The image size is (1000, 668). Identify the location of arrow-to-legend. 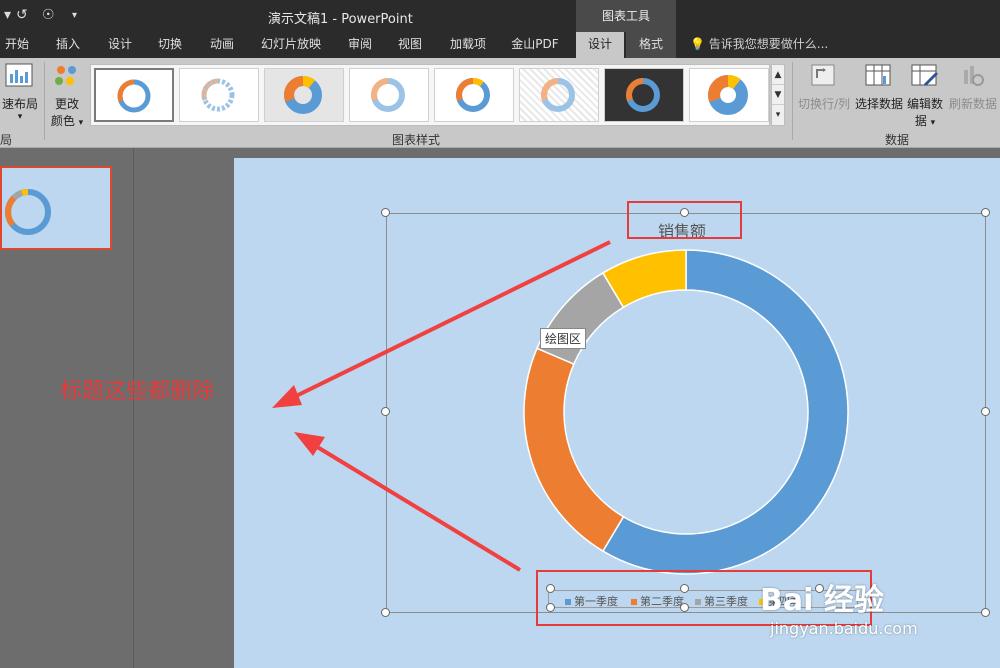
(417, 507).